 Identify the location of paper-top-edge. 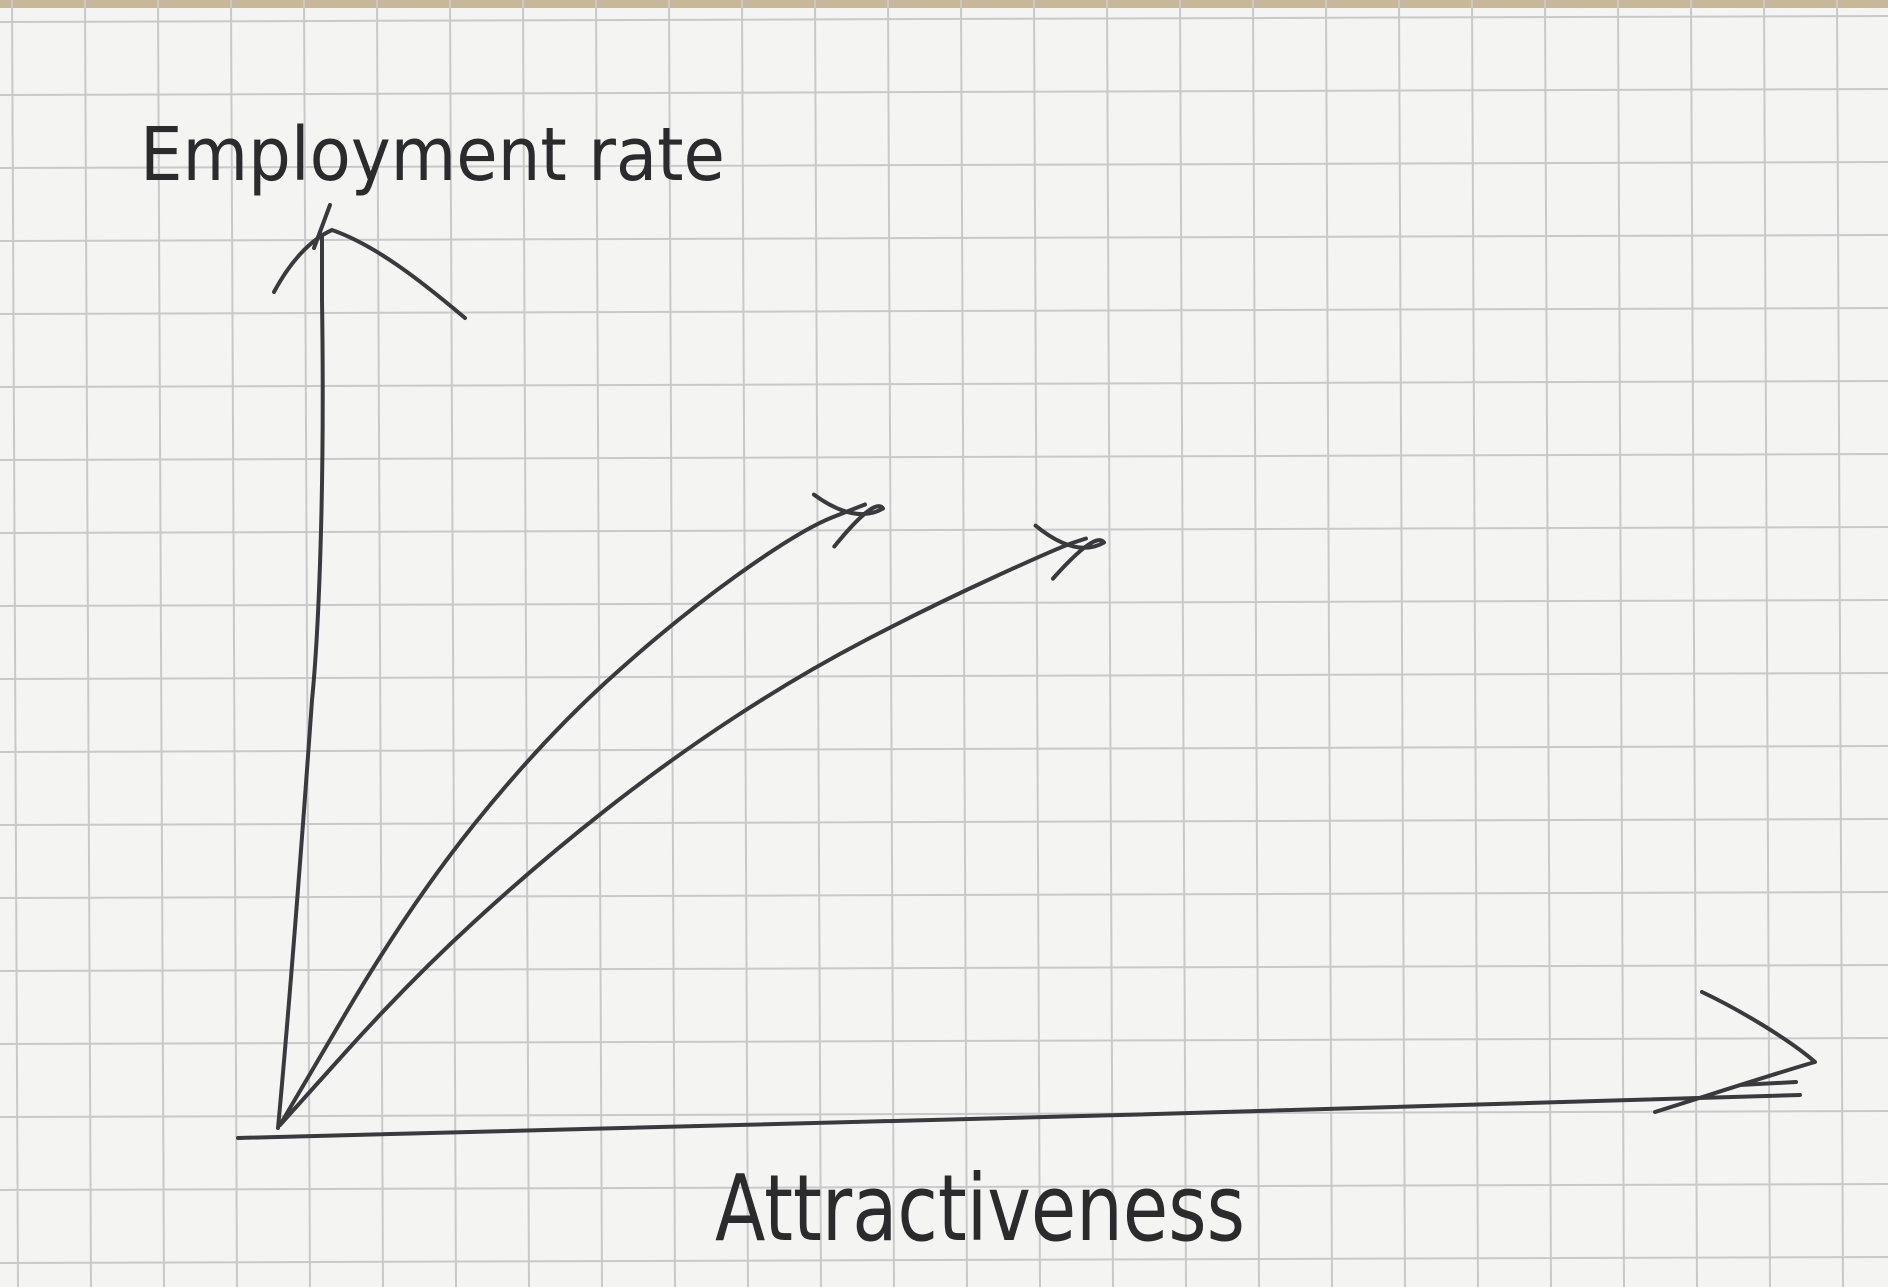
(944, 4).